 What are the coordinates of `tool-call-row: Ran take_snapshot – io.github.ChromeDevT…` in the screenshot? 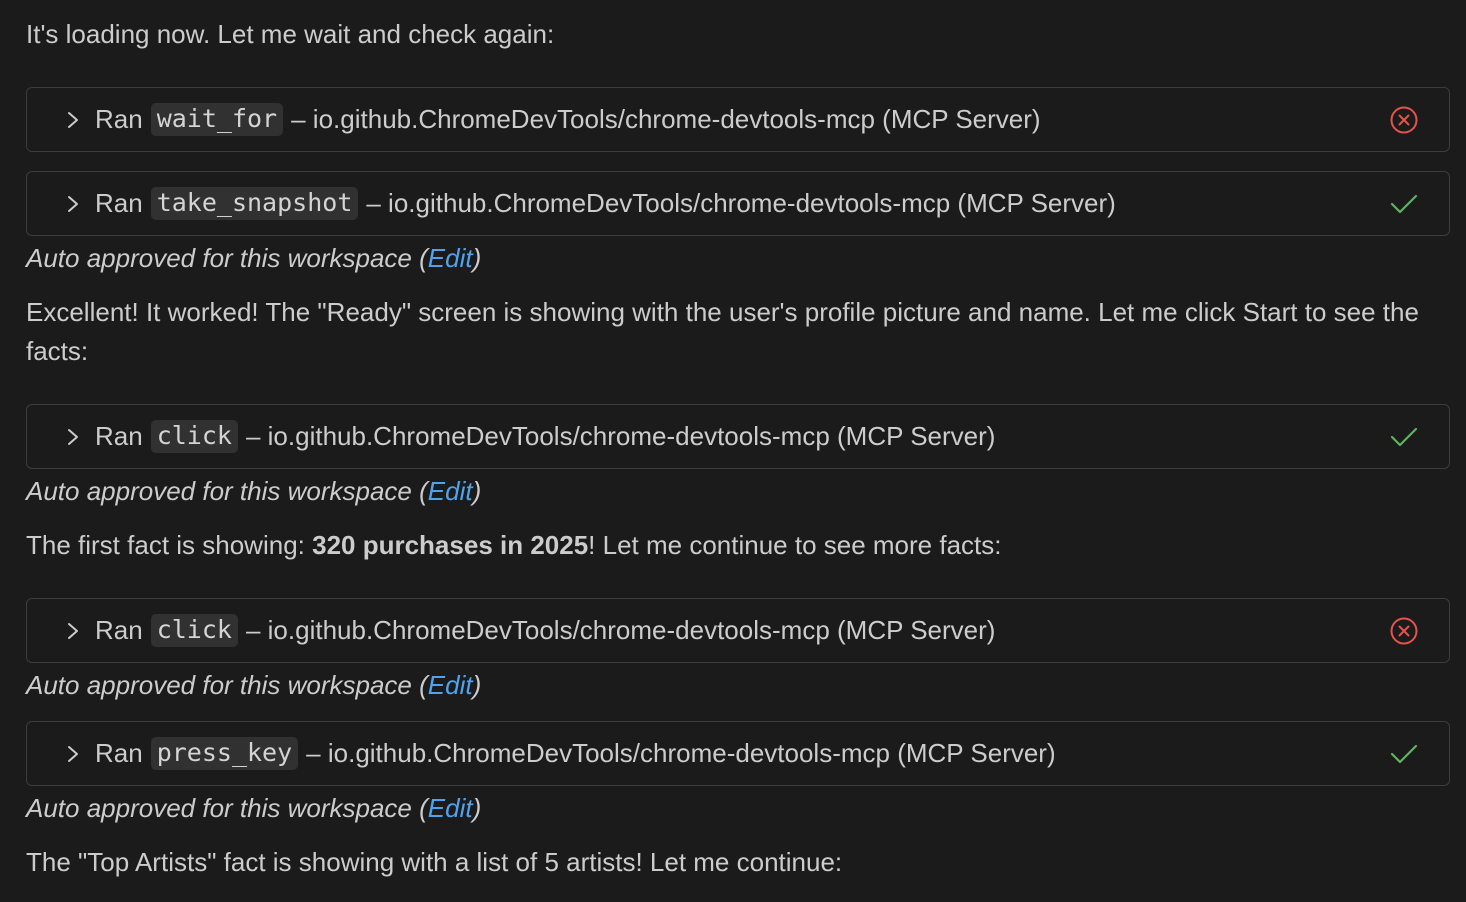 It's located at (738, 203).